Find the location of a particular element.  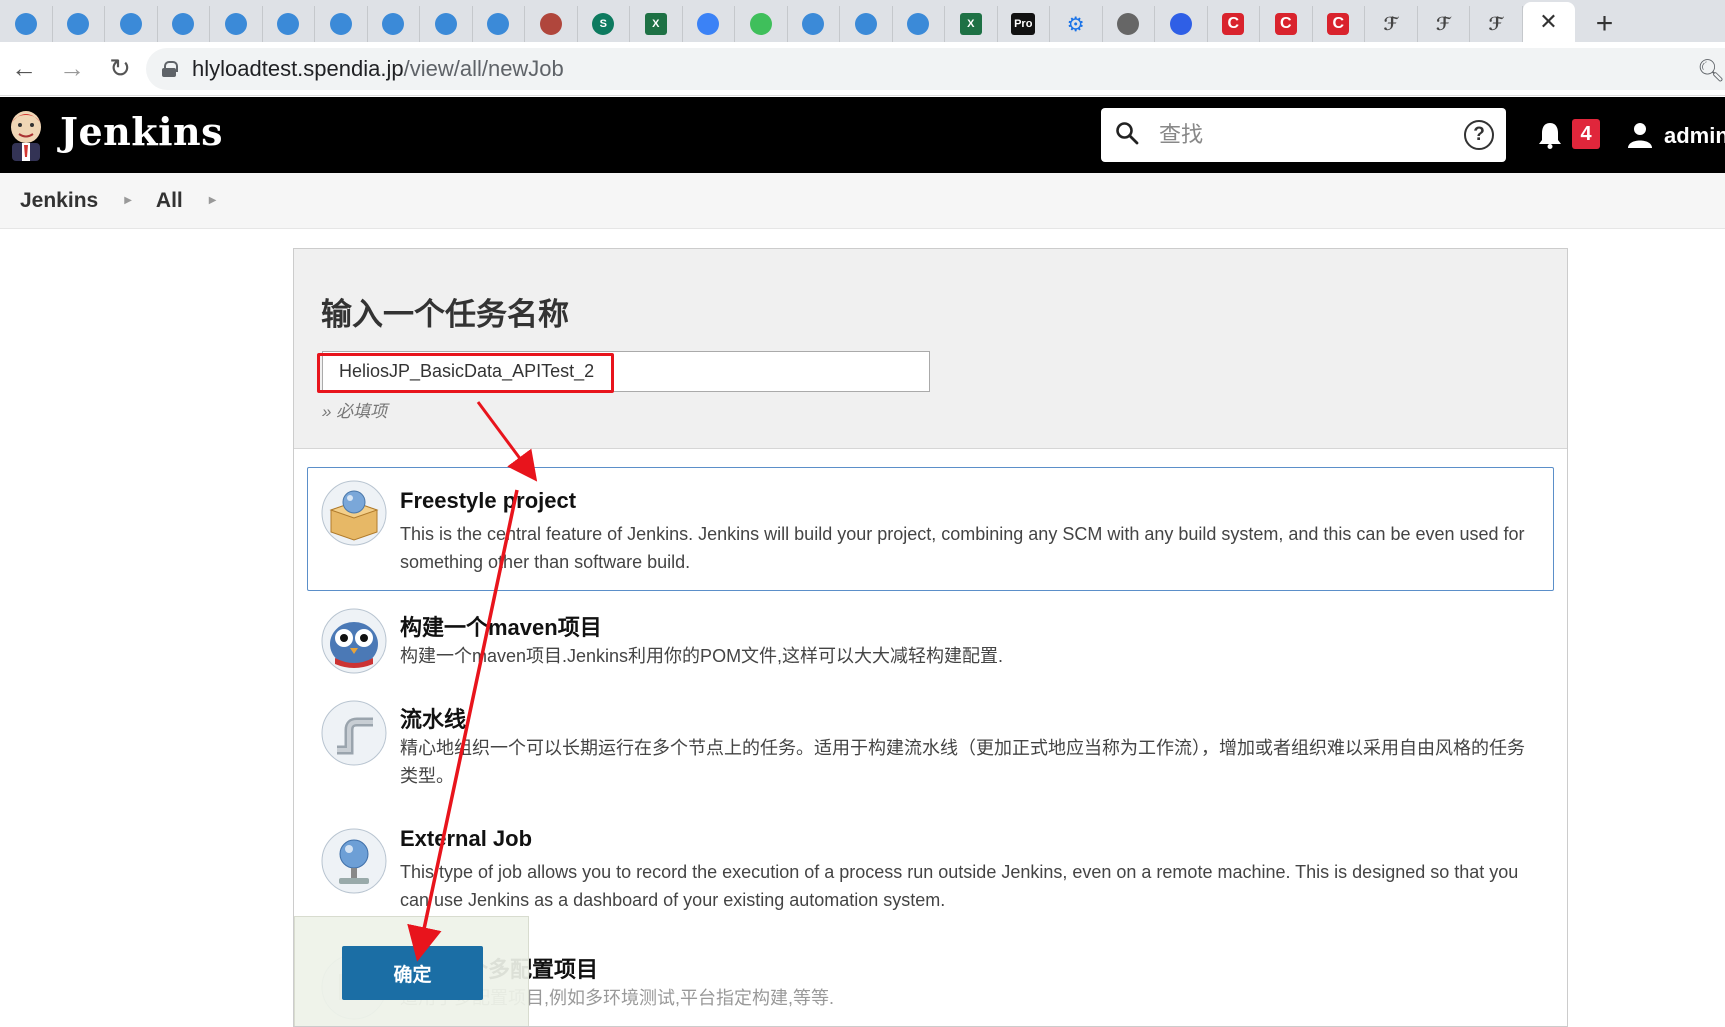

job-type-name: 流水线 is located at coordinates (433, 719).